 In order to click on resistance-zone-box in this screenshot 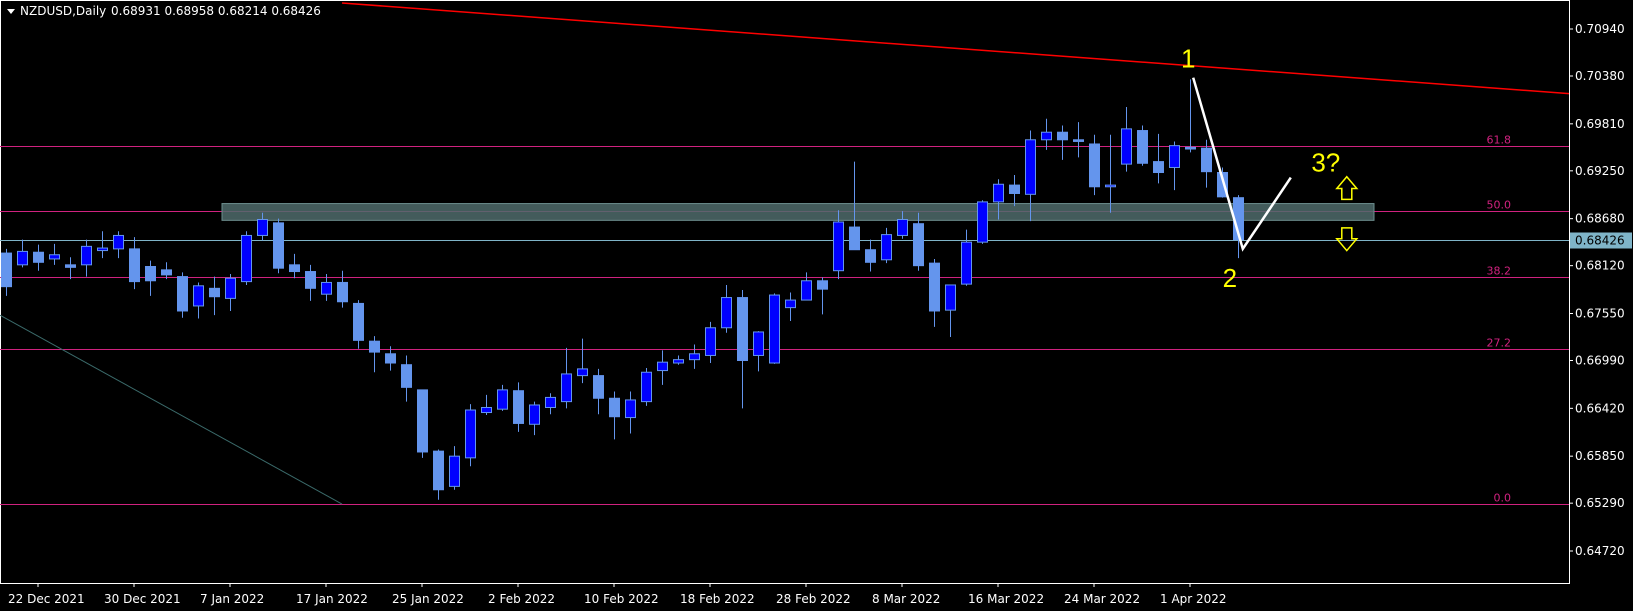, I will do `click(798, 212)`.